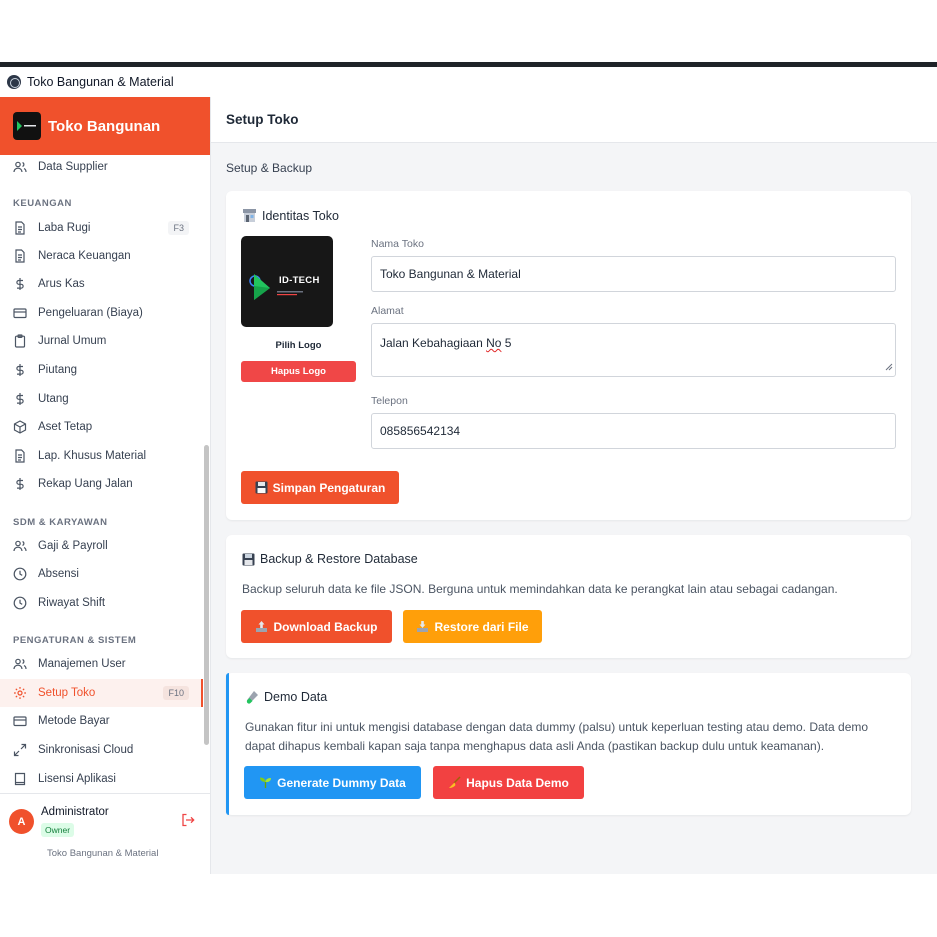 This screenshot has width=937, height=937. I want to click on tray-upload-icon, so click(261, 626).